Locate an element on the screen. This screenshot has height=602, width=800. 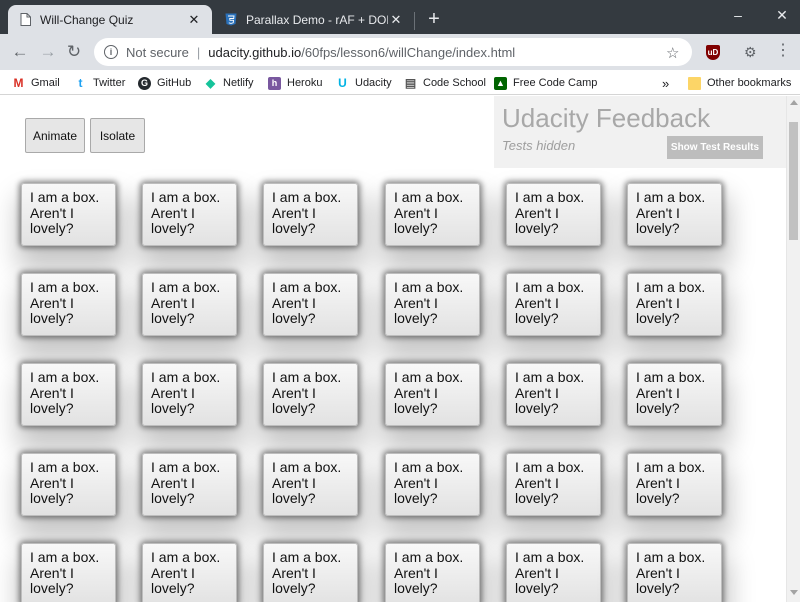
scroll-down-arrow-icon is located at coordinates (794, 592).